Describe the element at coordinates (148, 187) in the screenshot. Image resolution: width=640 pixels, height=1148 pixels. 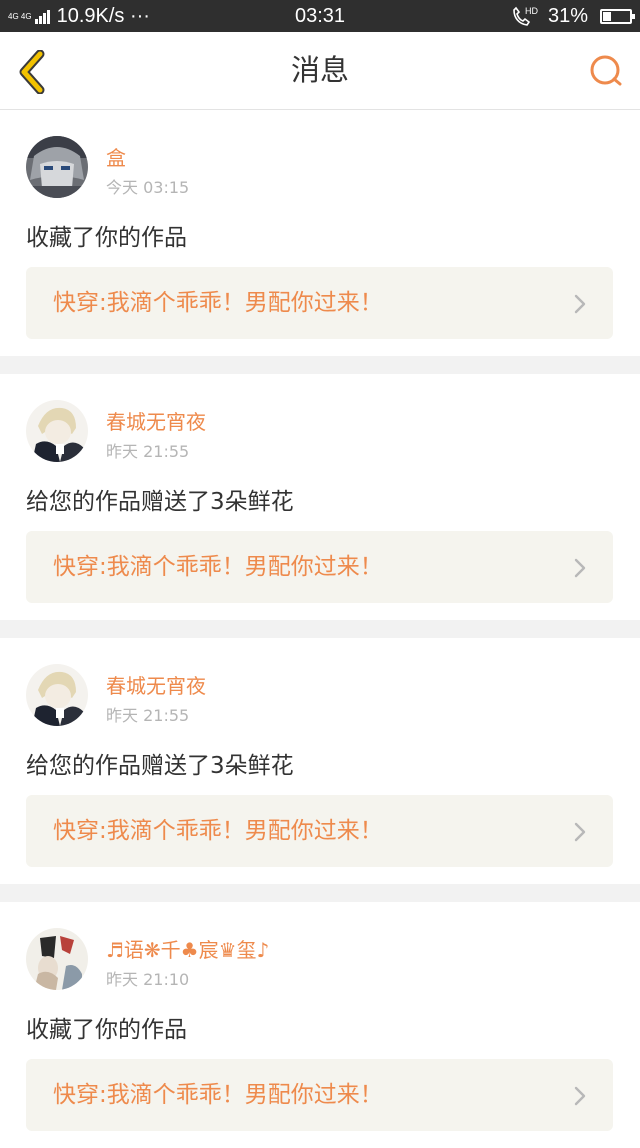
I see `timestamp: 今天 03:15` at that location.